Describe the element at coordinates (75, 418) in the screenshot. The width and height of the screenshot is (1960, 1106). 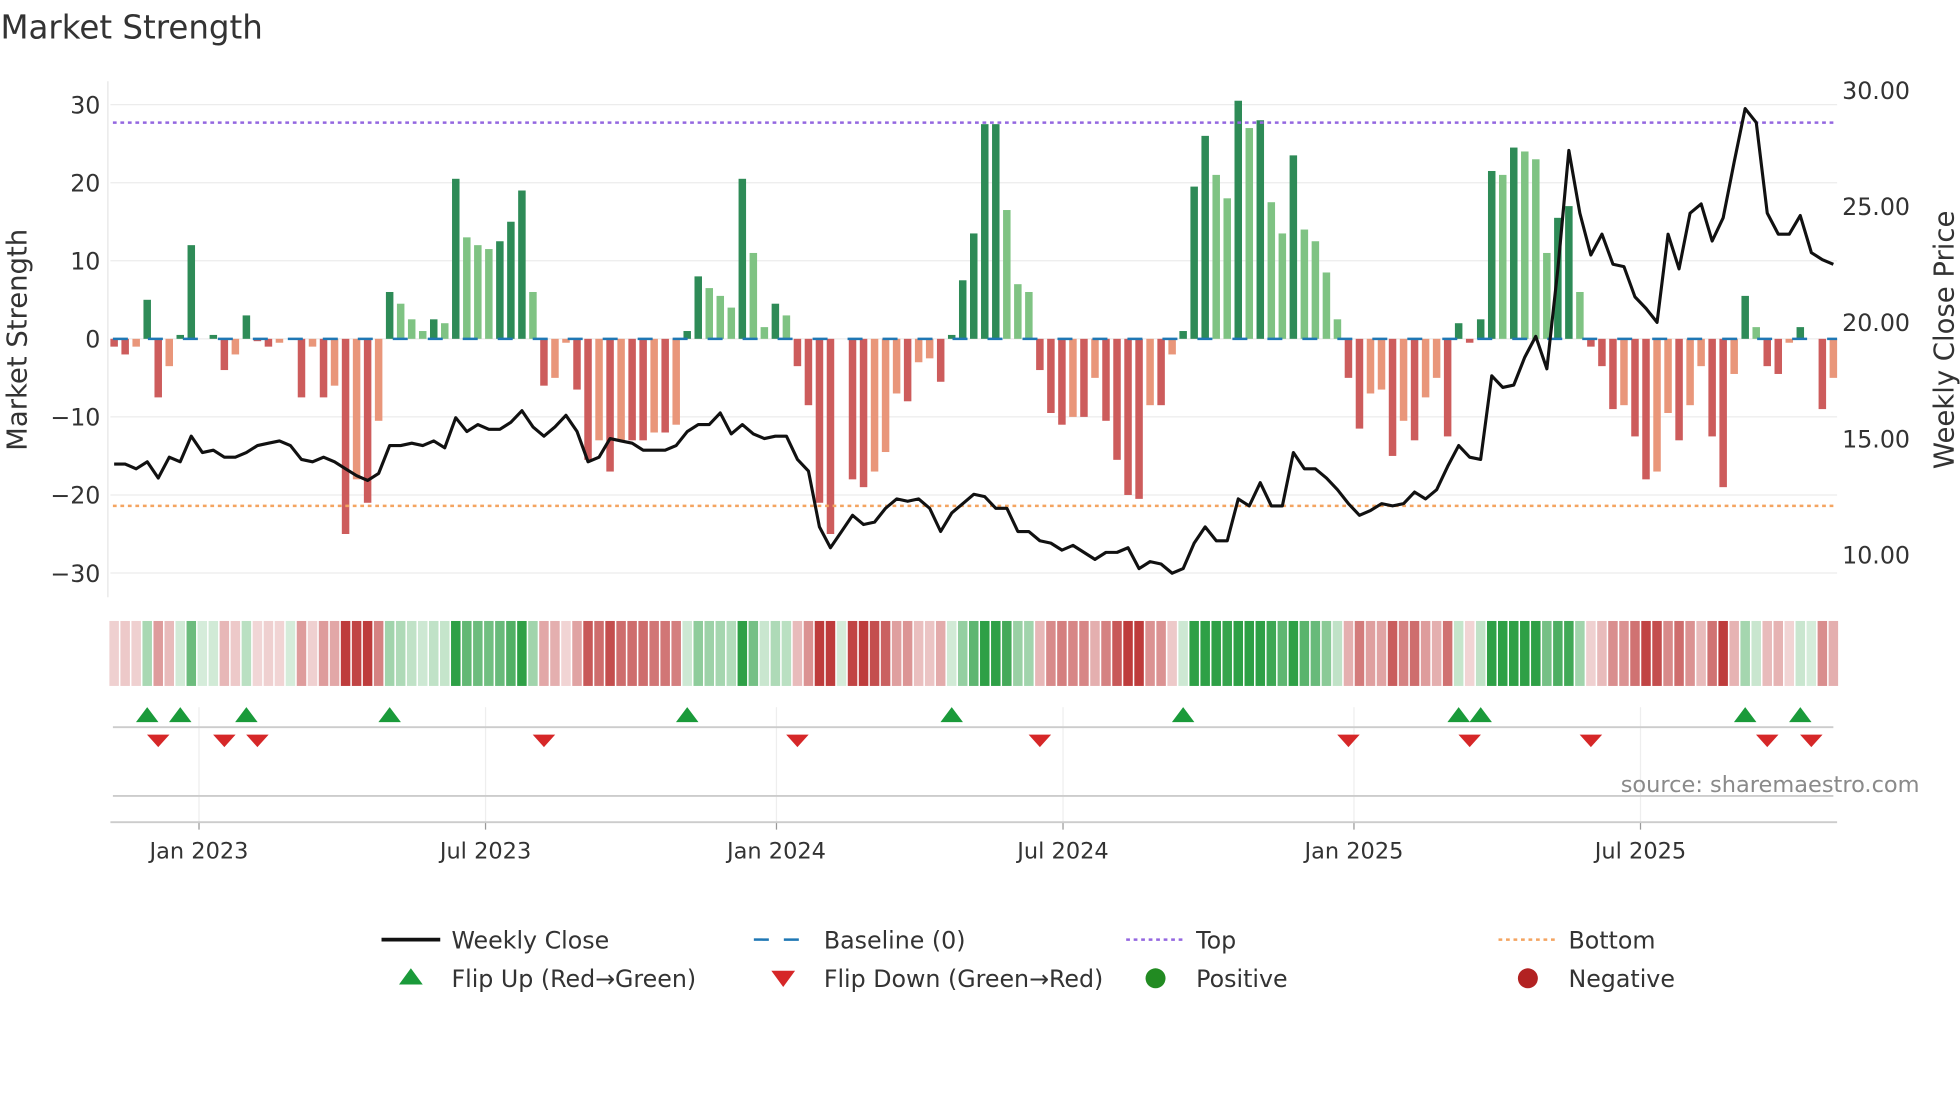
I see `y-tick-label: −10` at that location.